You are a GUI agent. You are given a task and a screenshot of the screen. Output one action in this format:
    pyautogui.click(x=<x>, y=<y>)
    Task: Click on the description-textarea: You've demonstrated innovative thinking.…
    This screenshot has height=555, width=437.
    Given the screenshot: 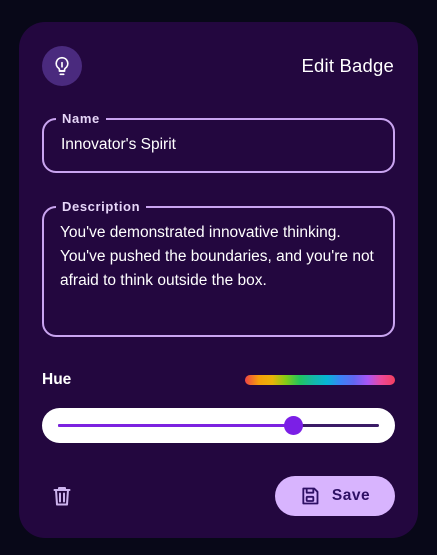 What is the action you would take?
    pyautogui.click(x=221, y=257)
    